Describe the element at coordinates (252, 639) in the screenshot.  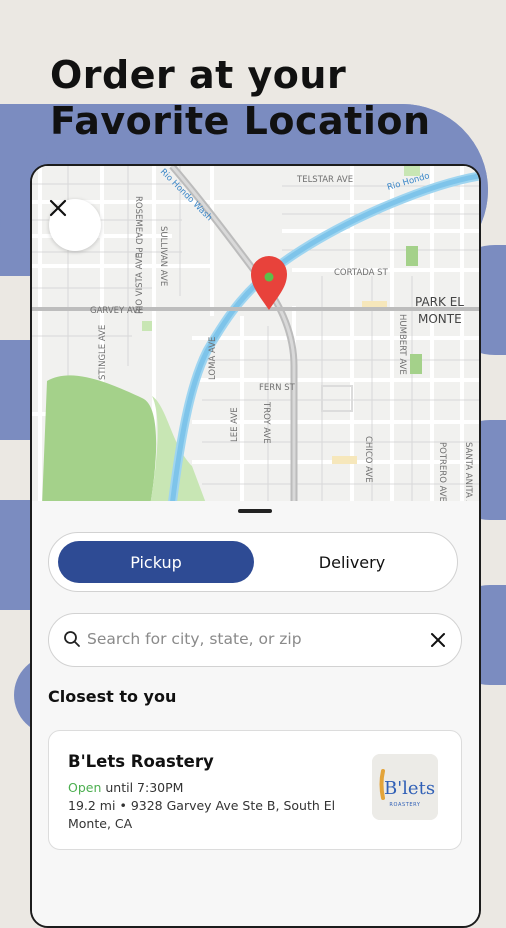
I see `search-input` at that location.